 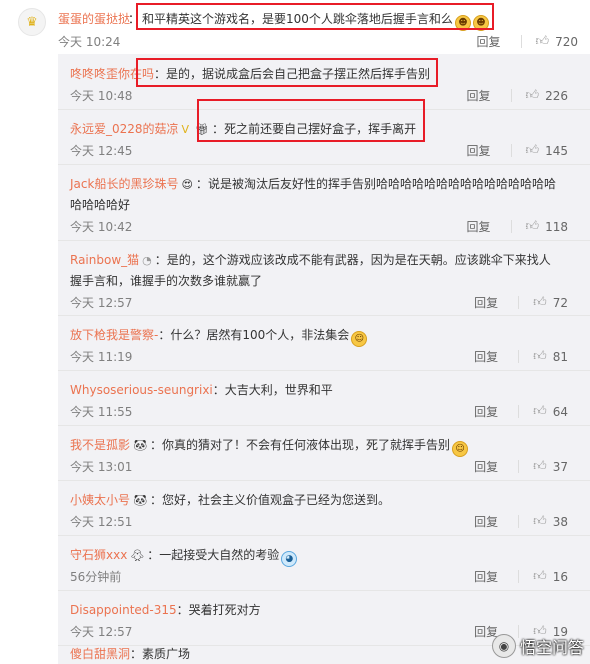 What do you see at coordinates (517, 150) in the screenshot?
I see `reply-actions: 回复 👍︎ 145` at bounding box center [517, 150].